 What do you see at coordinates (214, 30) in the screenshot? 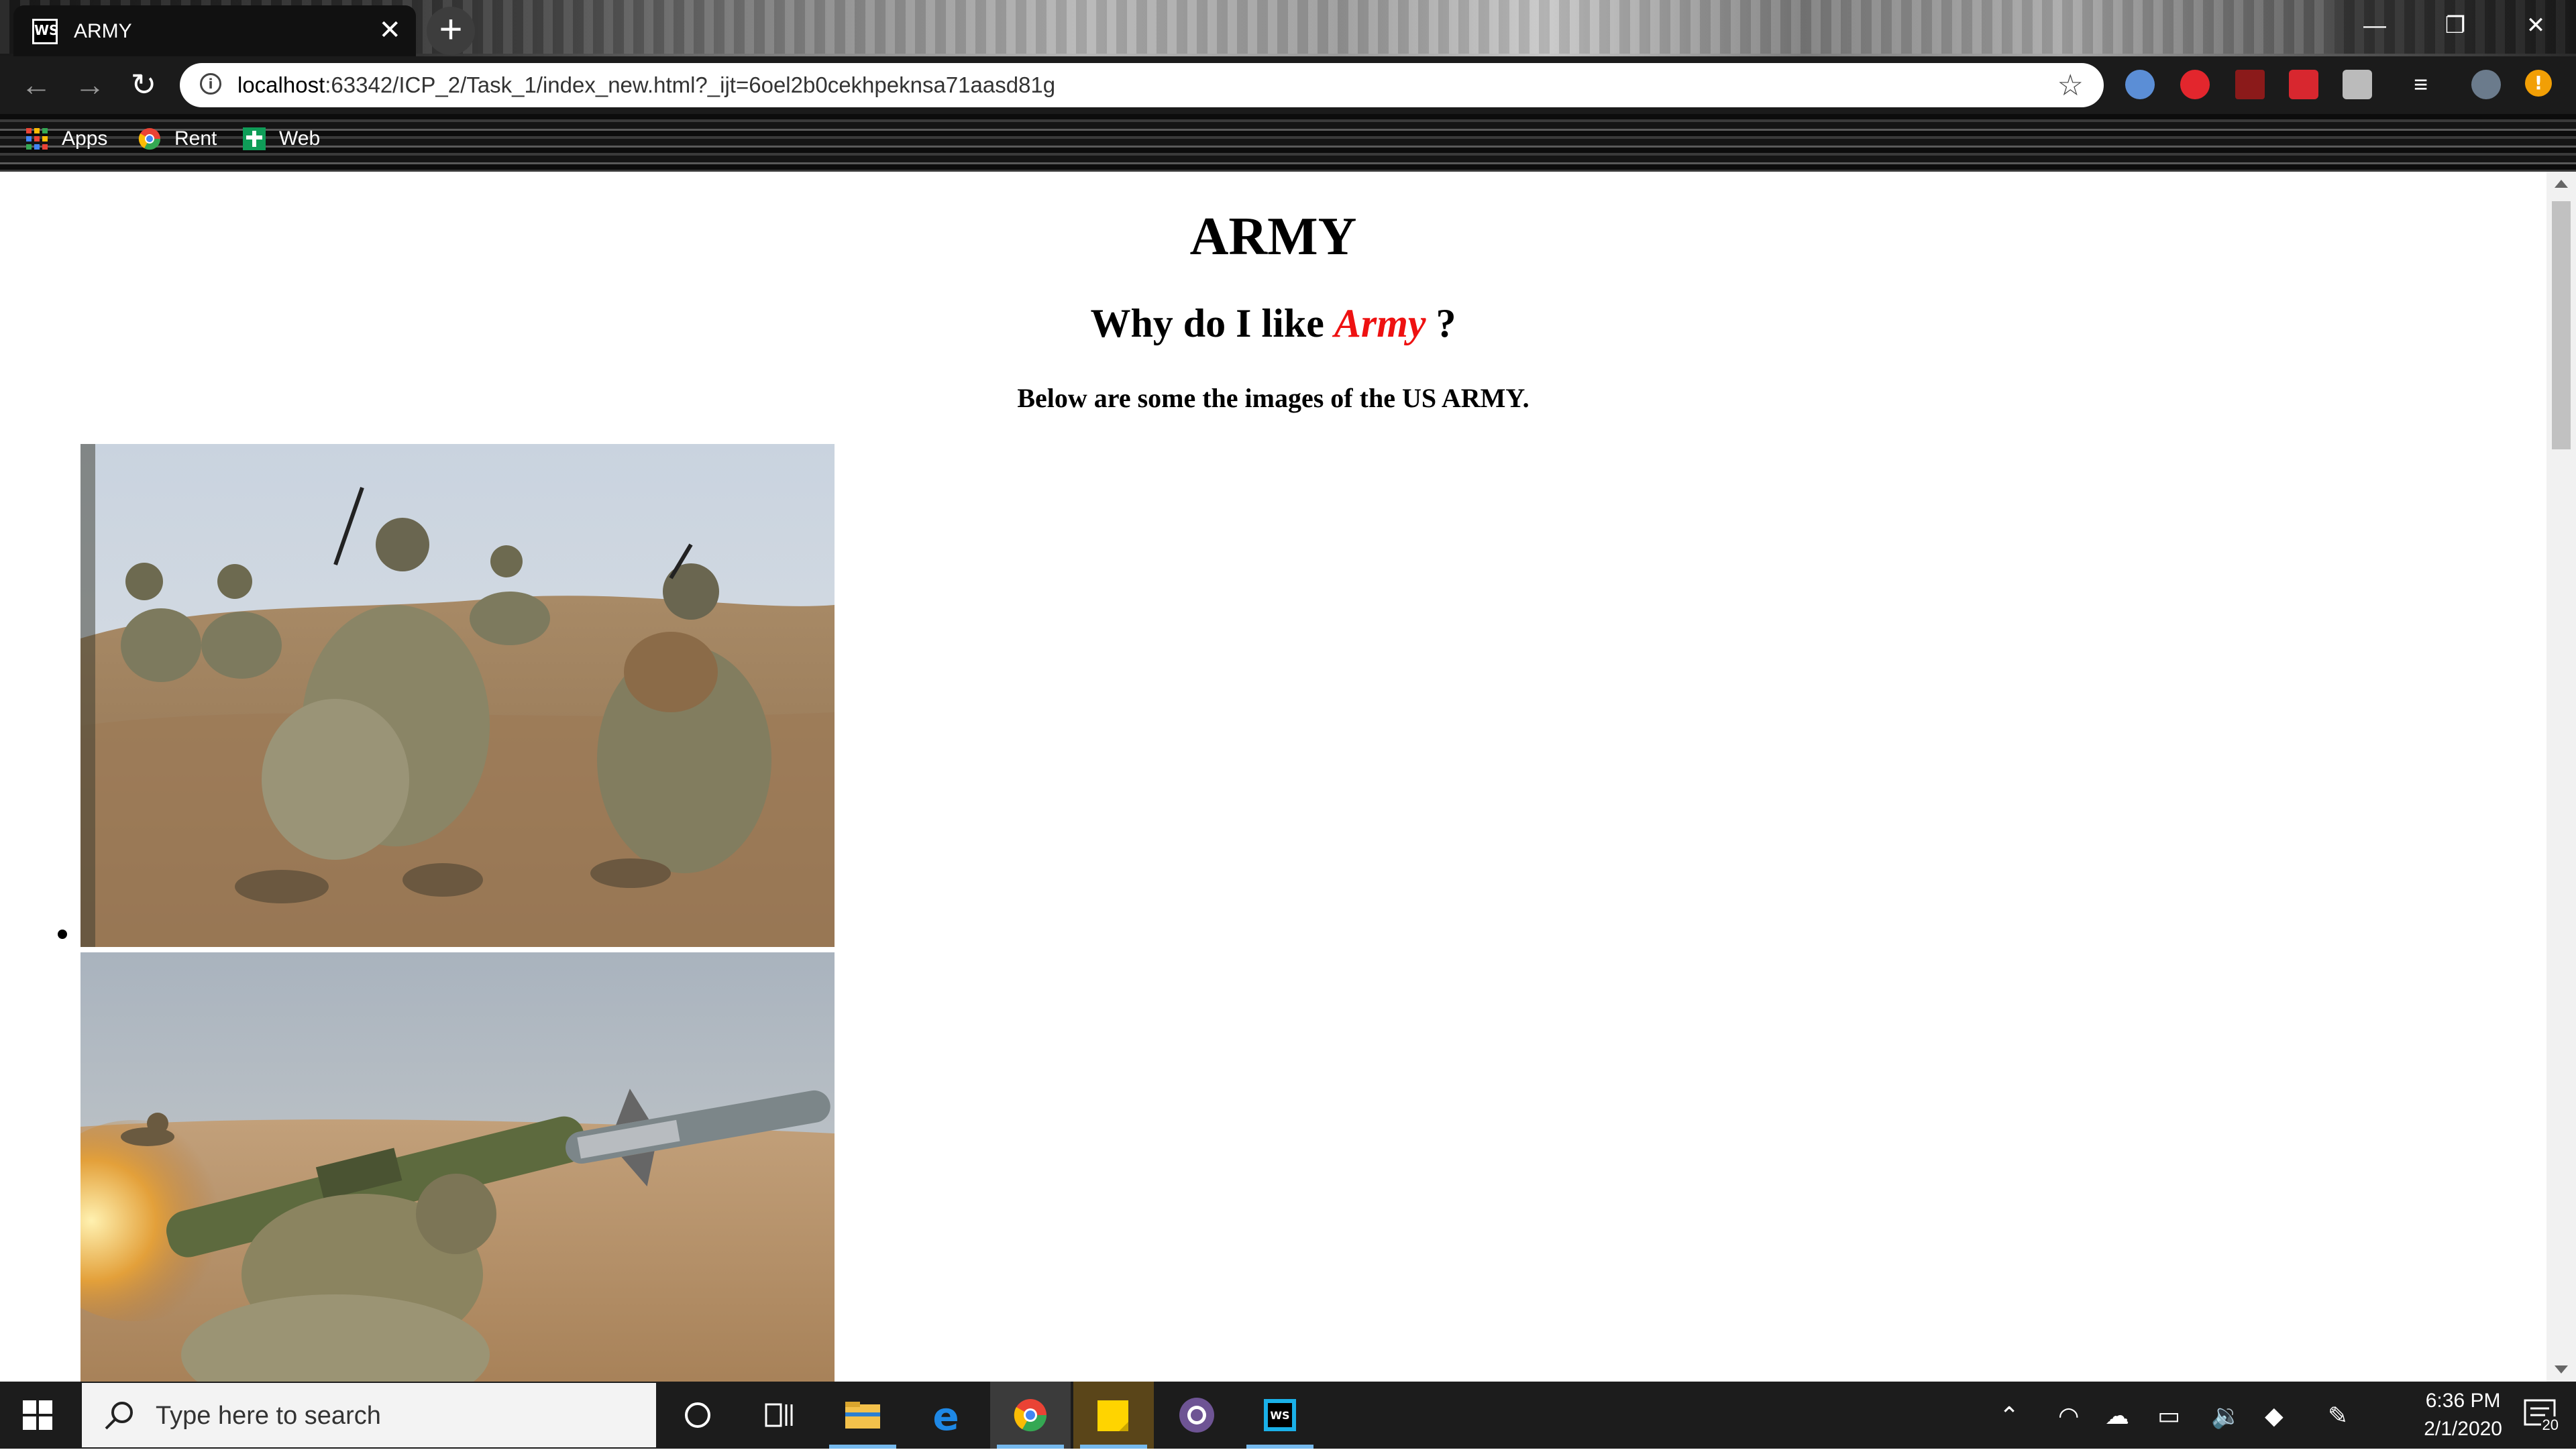
I see `browser-tab-active: WS ARMY ✕` at bounding box center [214, 30].